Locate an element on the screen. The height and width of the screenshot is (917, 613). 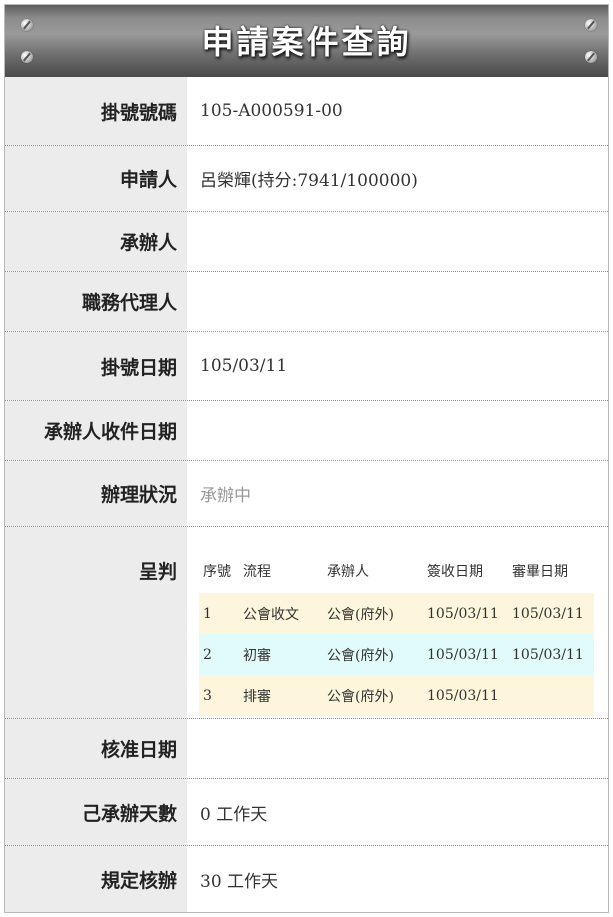
case-number-label: 掛號號碼 is located at coordinates (96, 111).